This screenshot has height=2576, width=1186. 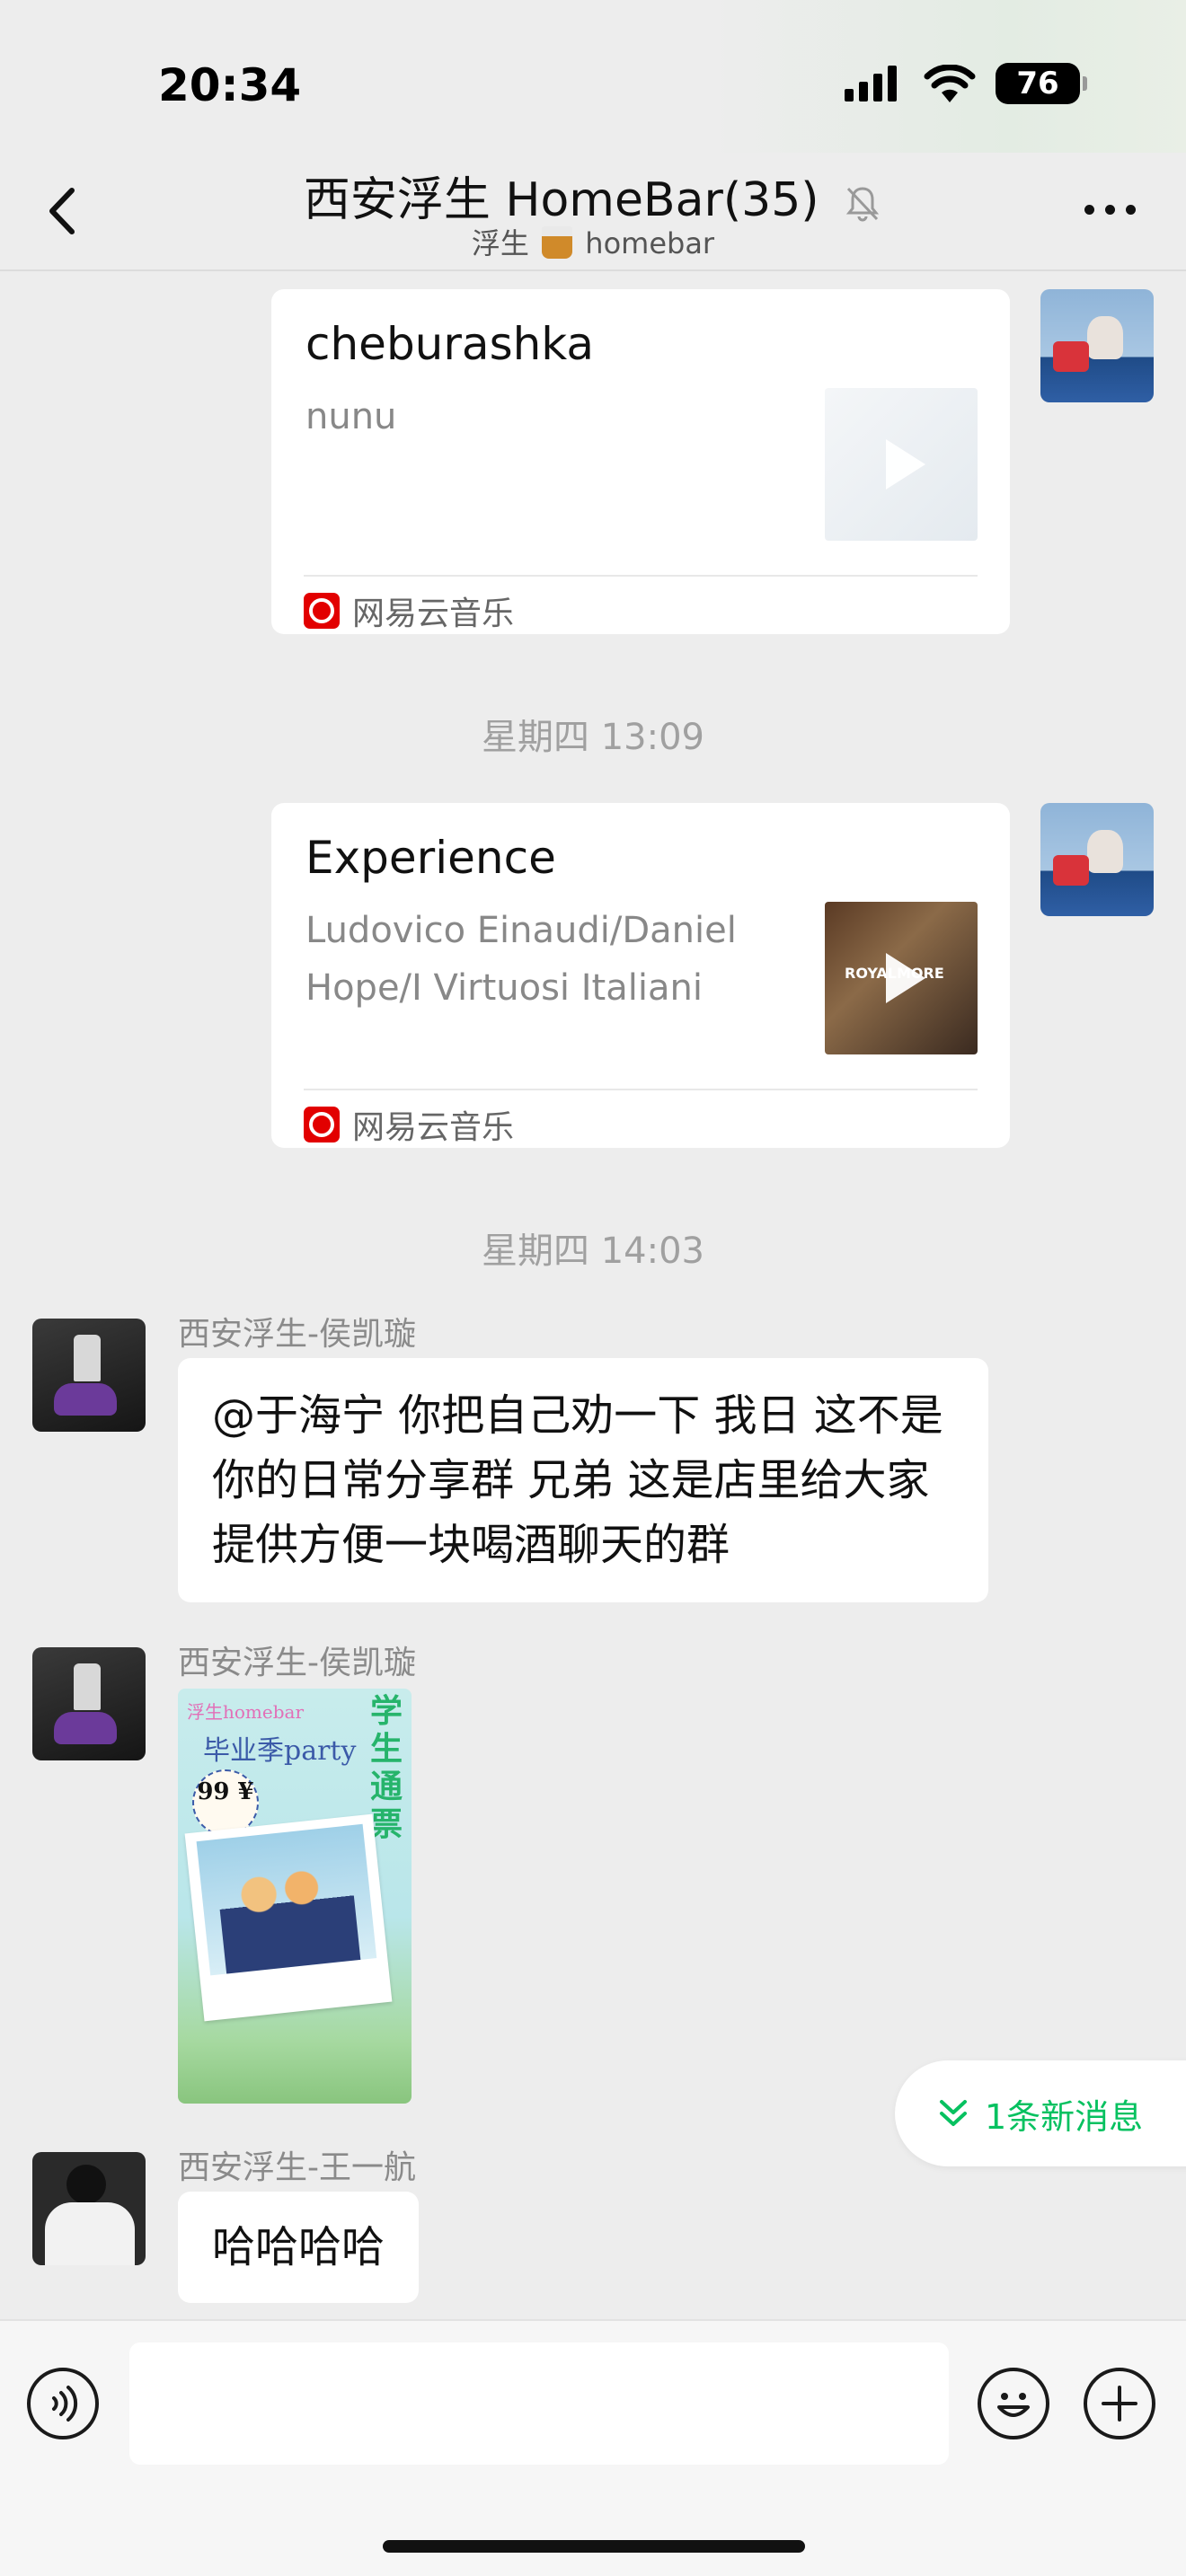 I want to click on voice-input-button, so click(x=63, y=2403).